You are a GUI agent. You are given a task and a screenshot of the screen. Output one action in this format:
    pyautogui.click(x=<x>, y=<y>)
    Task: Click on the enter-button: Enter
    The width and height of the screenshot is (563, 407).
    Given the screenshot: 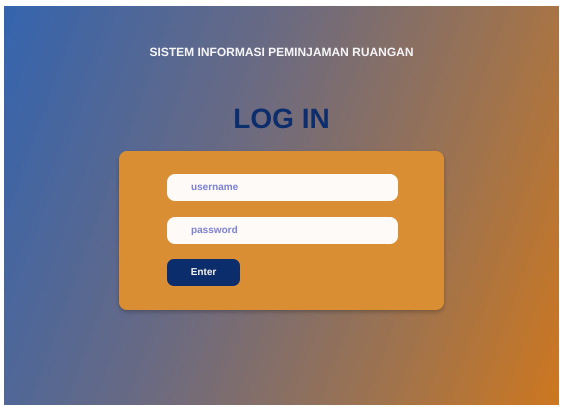 What is the action you would take?
    pyautogui.click(x=203, y=272)
    